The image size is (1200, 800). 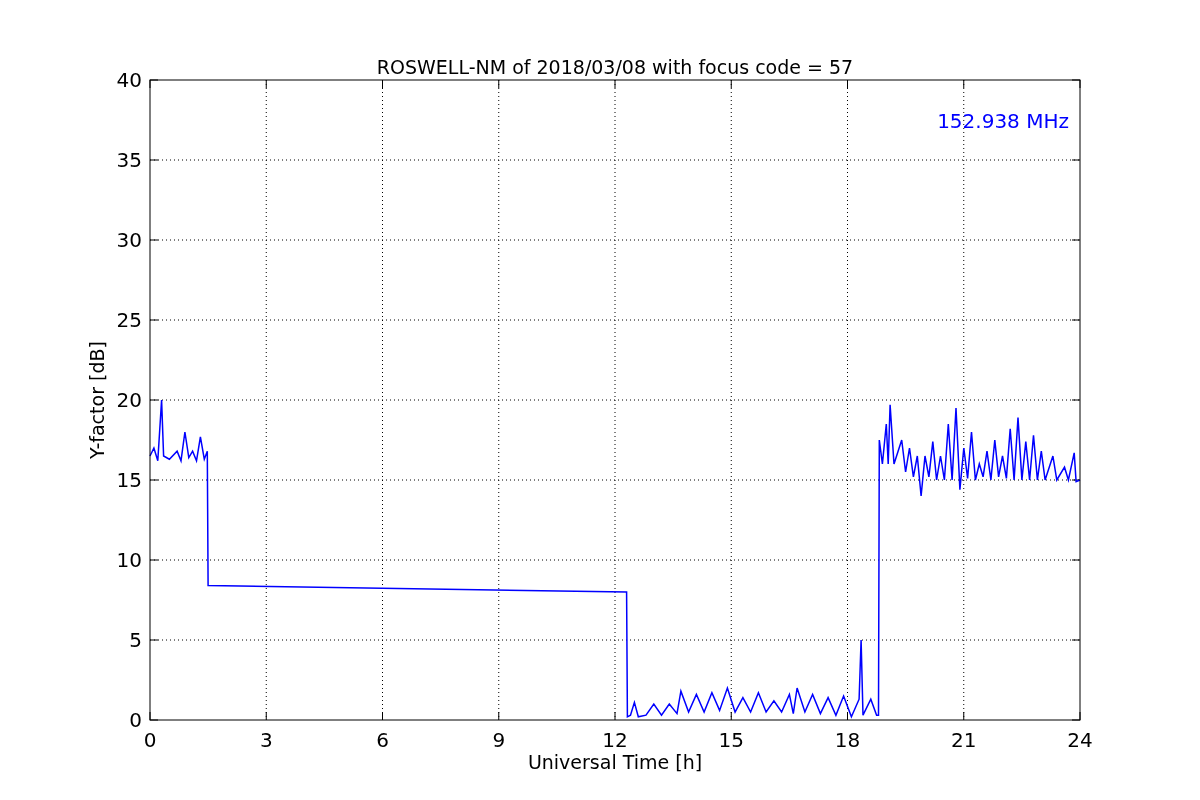 I want to click on x-tick-label: 6, so click(x=382, y=740).